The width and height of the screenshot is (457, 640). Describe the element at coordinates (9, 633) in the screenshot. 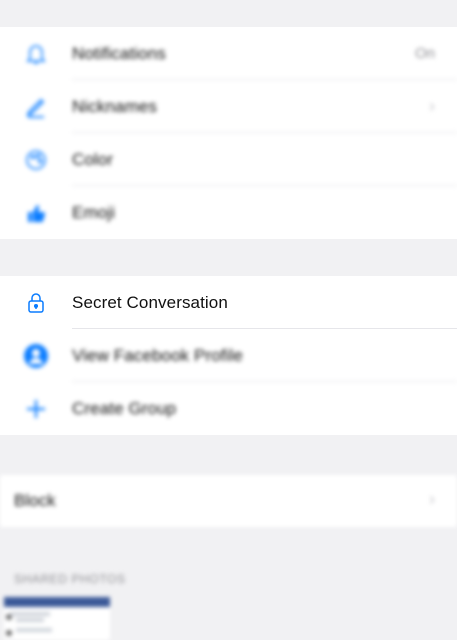

I see `thumbnail-dot` at that location.